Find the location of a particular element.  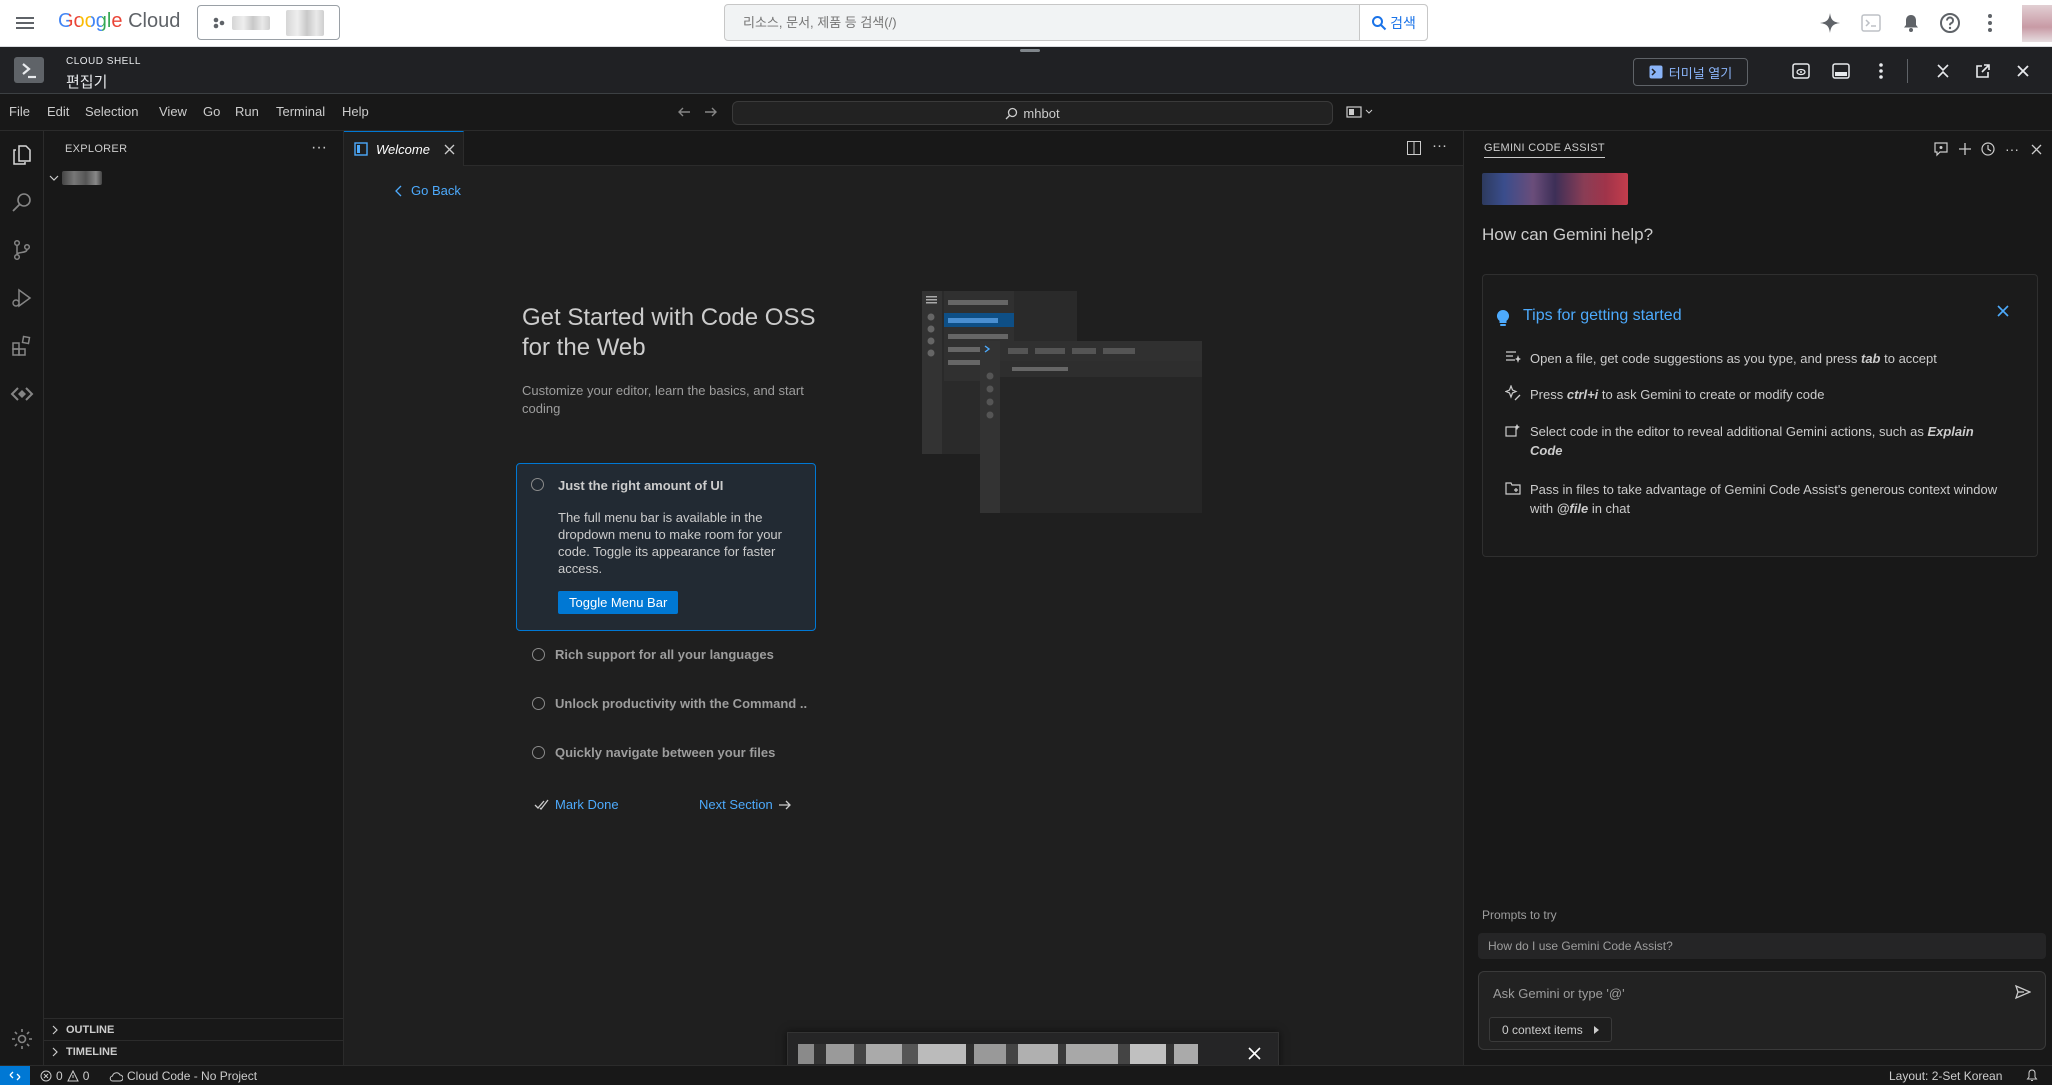

context-items-label: 0 context items is located at coordinates (1542, 1029).